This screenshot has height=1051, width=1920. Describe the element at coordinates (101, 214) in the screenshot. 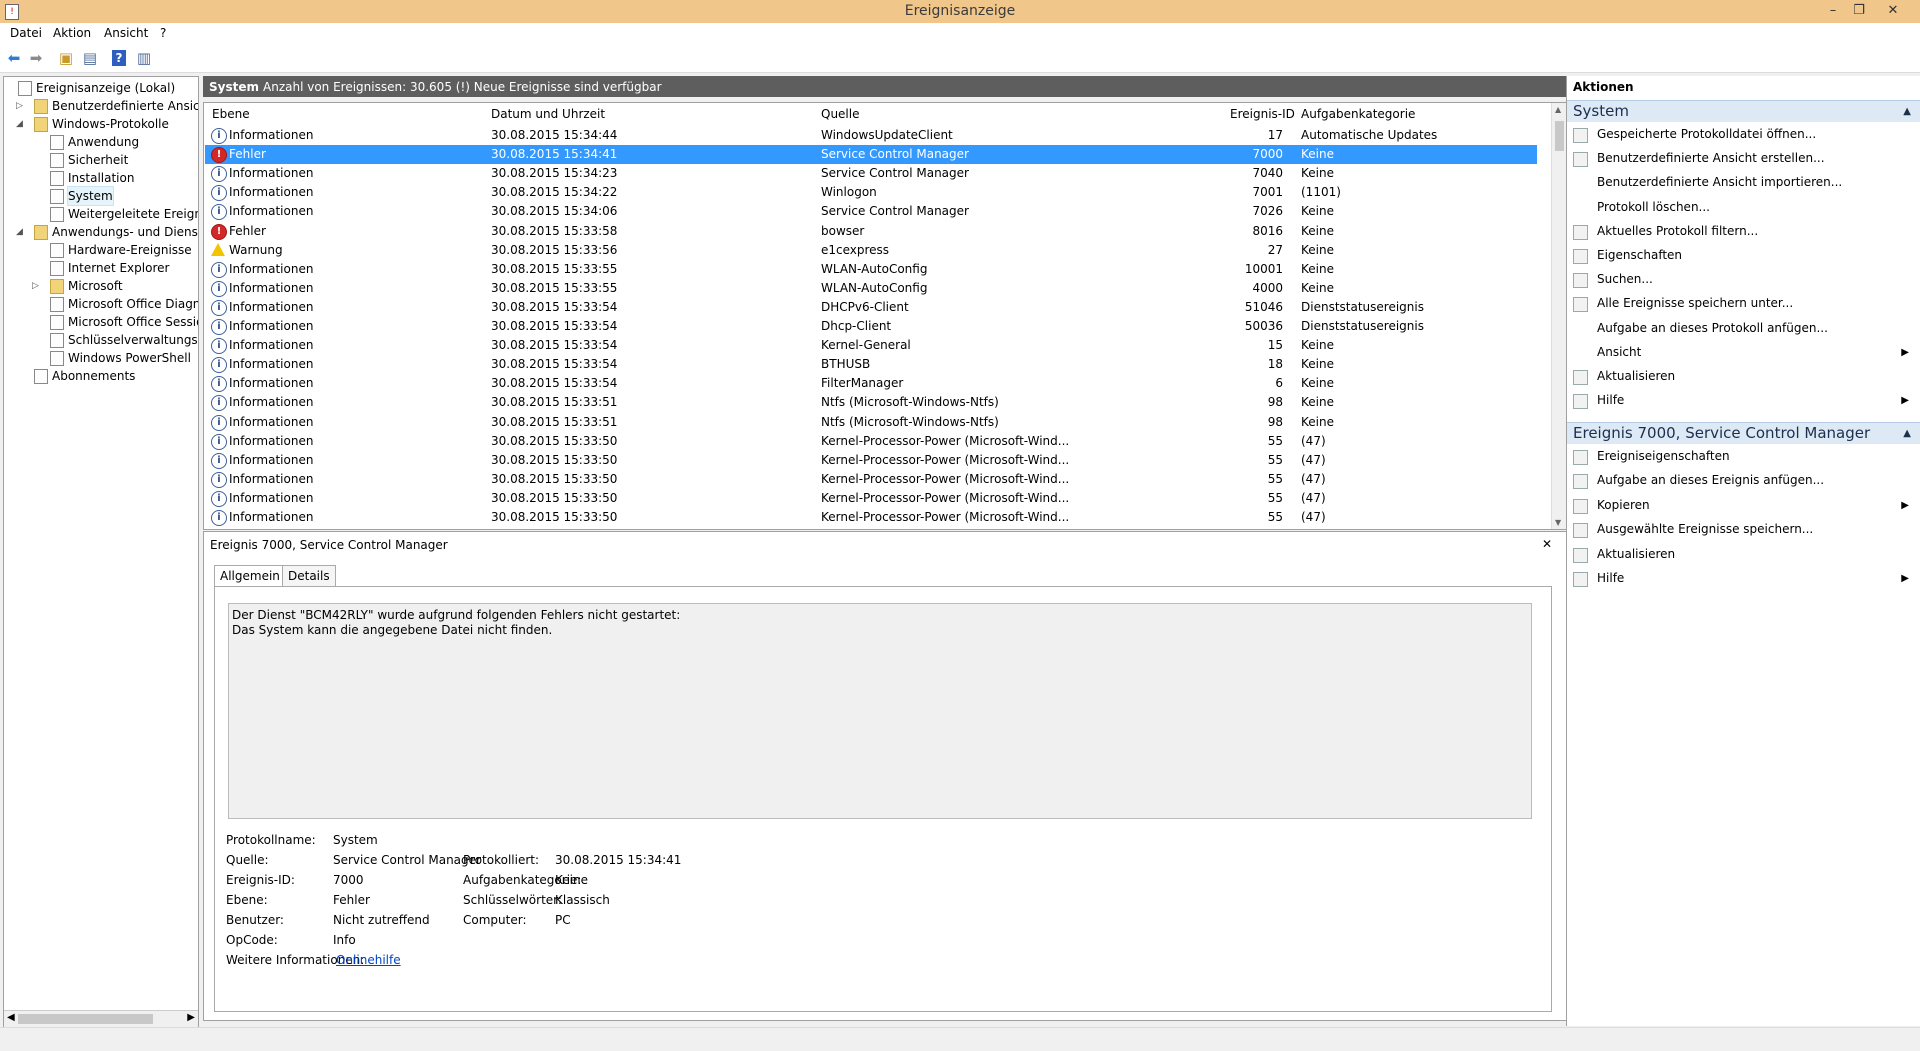

I see `tree-item: Weitergeleitete Ereignisse` at that location.